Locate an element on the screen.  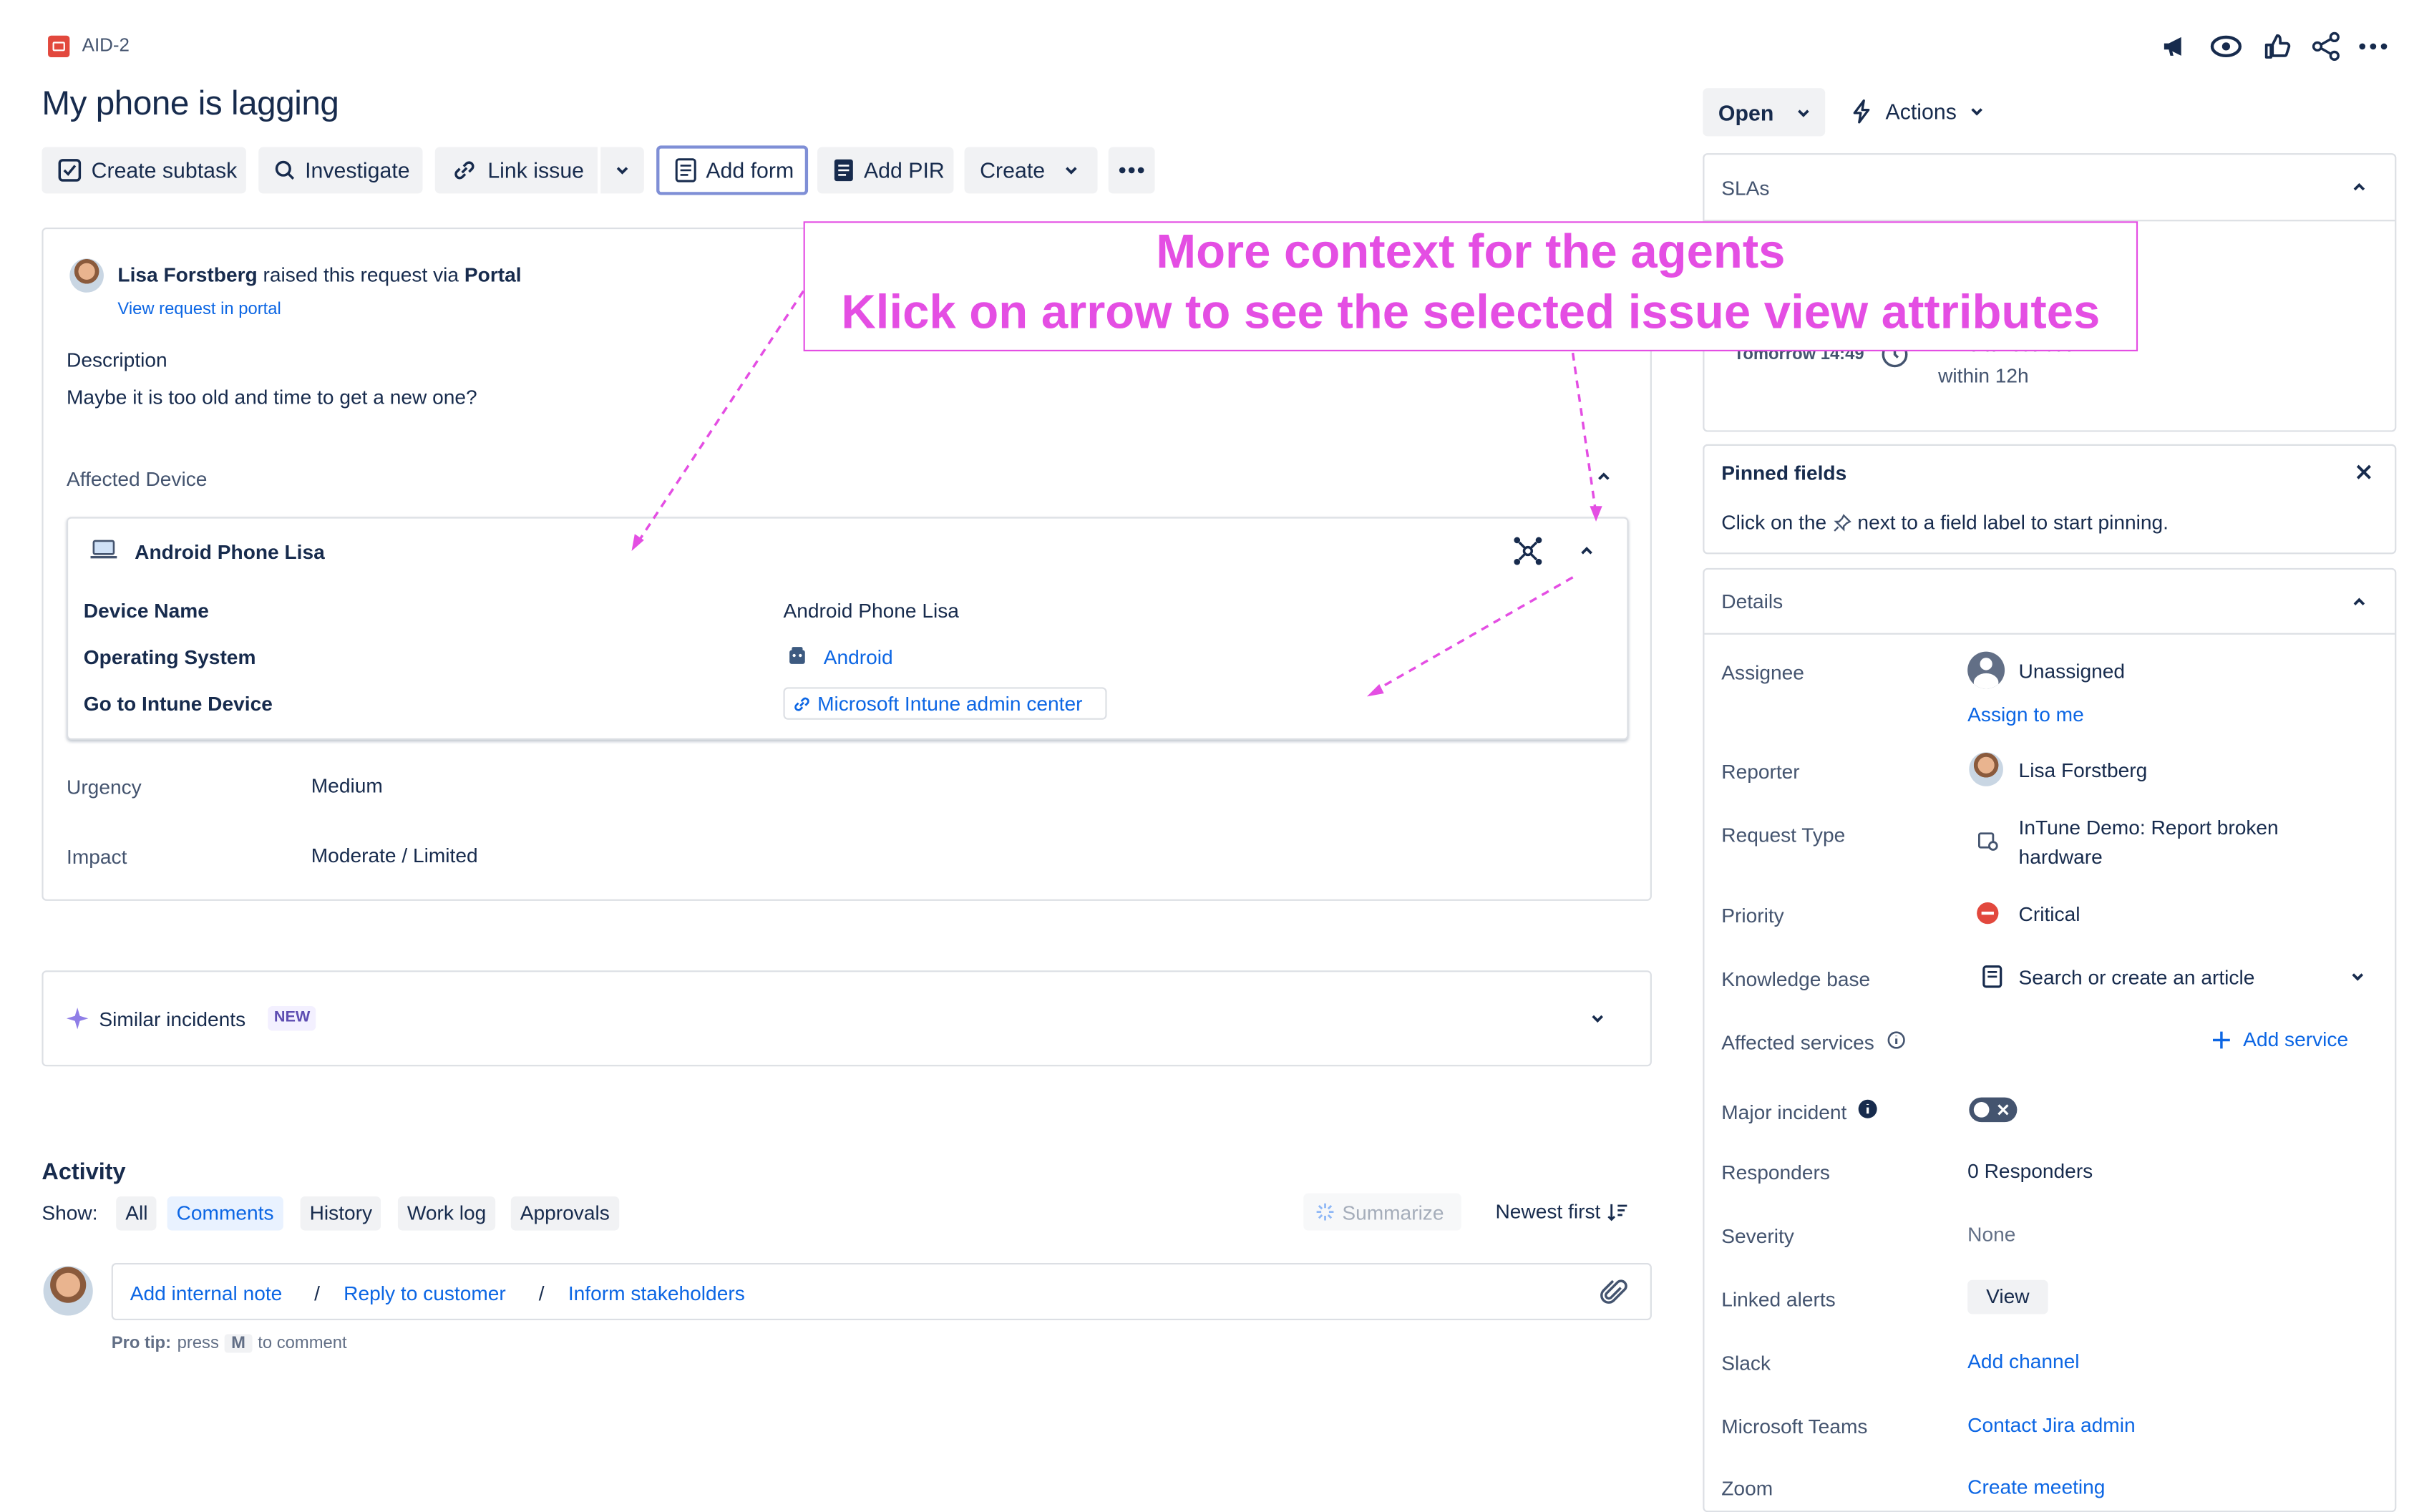
annotation-arrow-to-chevron is located at coordinates (1584, 433).